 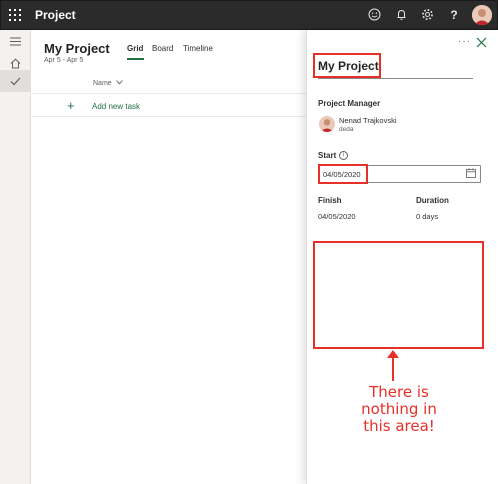 What do you see at coordinates (347, 65) in the screenshot?
I see `annotation-box-title` at bounding box center [347, 65].